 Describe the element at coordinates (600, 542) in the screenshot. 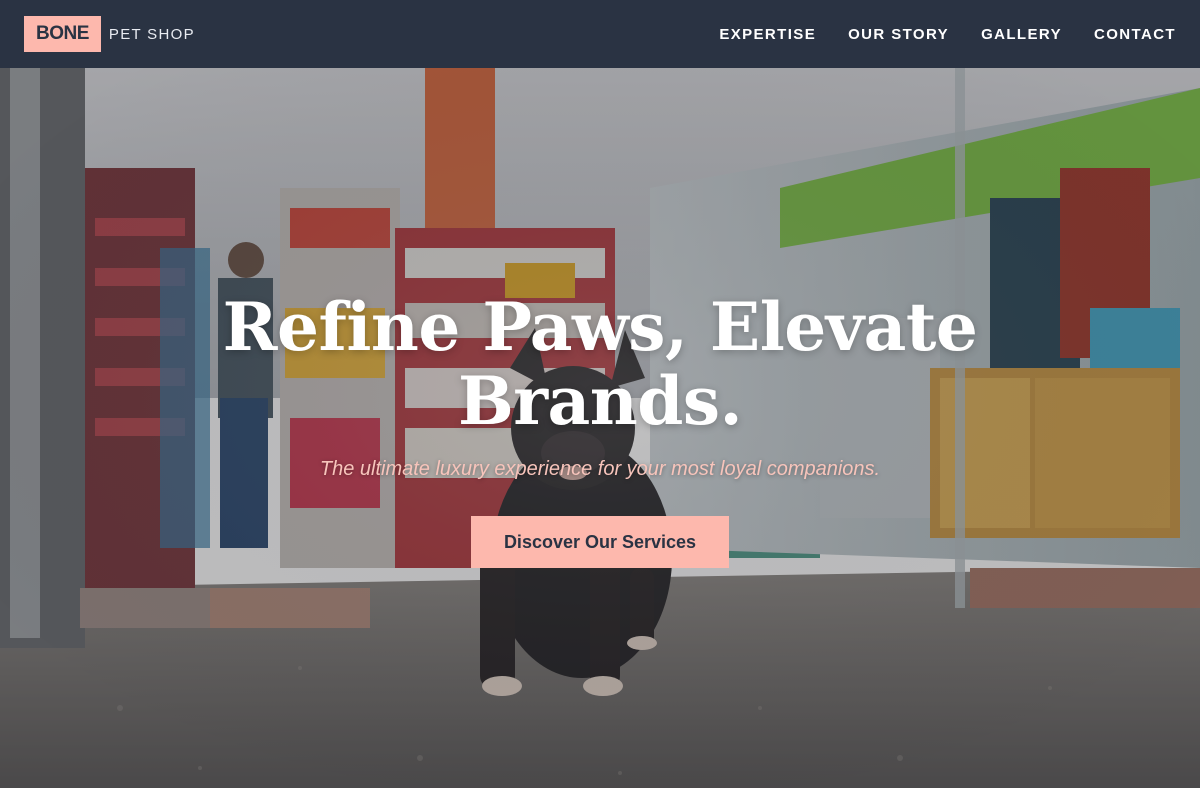

I see `discover-services-button: Discover Our Services` at that location.